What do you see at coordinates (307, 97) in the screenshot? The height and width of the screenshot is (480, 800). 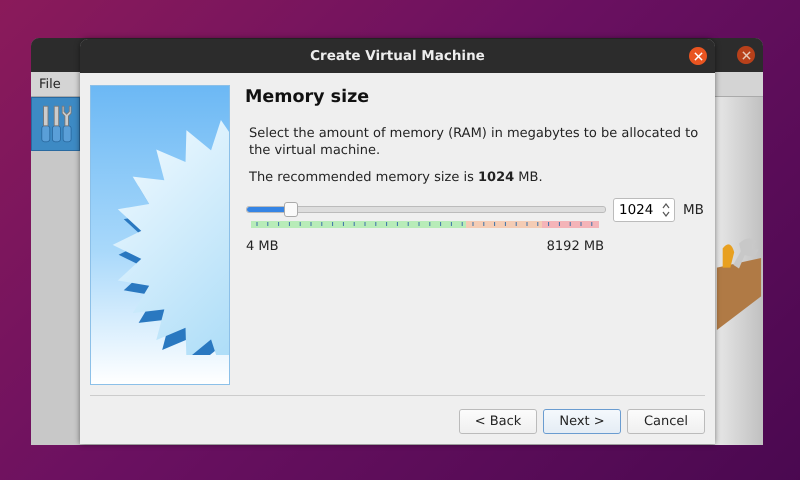 I see `page-heading: Memory size` at bounding box center [307, 97].